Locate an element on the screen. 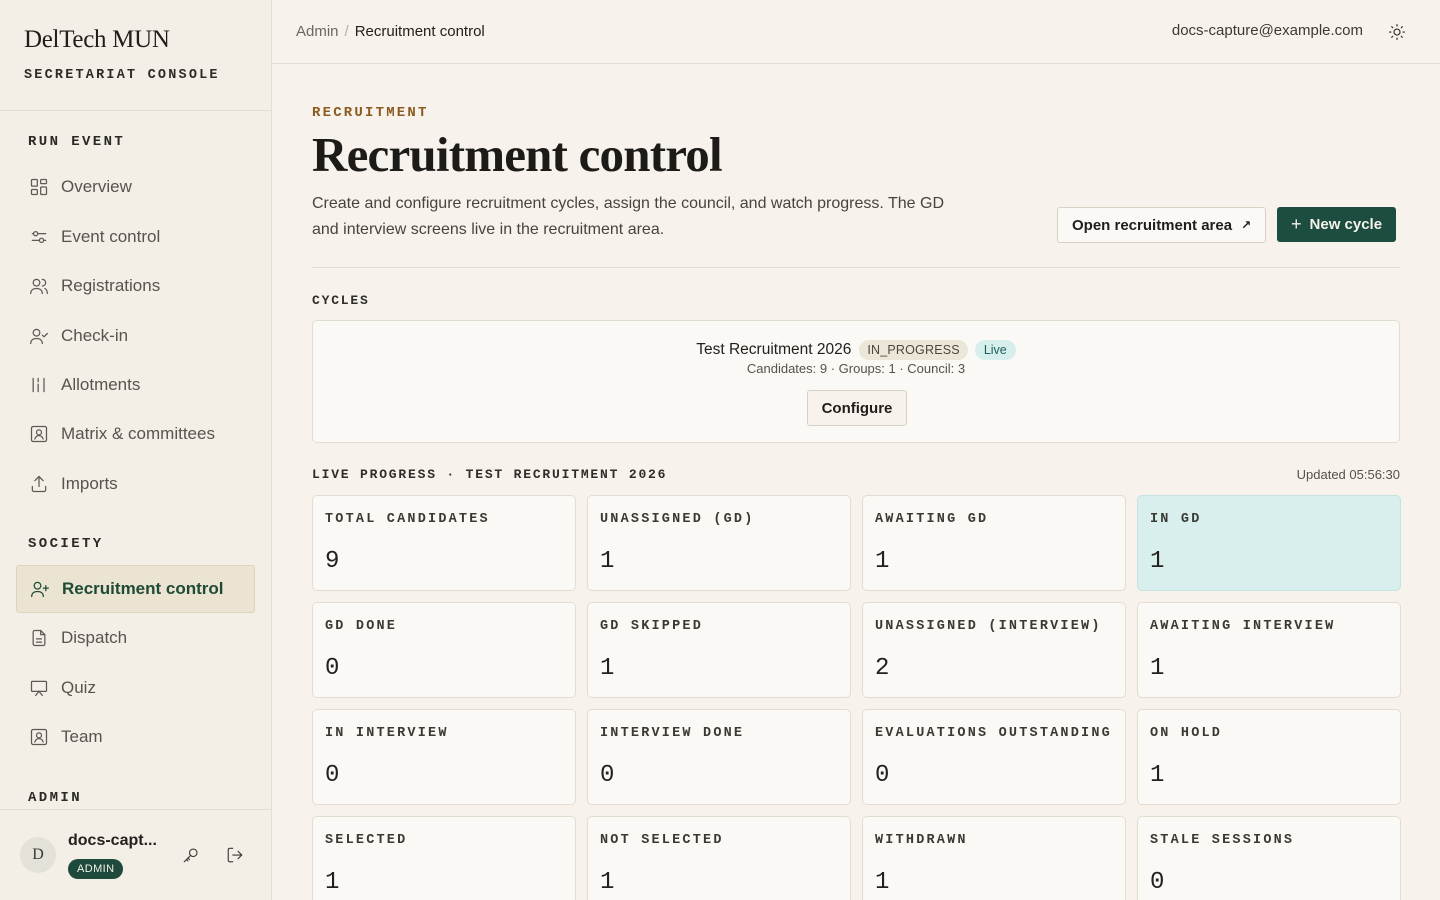 The image size is (1440, 900). users-icon is located at coordinates (39, 286).